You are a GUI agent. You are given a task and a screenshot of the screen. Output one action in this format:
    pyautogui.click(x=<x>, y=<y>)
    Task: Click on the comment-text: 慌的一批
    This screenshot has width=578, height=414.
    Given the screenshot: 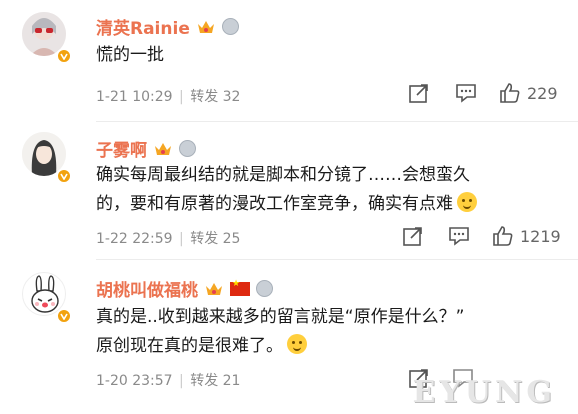 What is the action you would take?
    pyautogui.click(x=130, y=55)
    